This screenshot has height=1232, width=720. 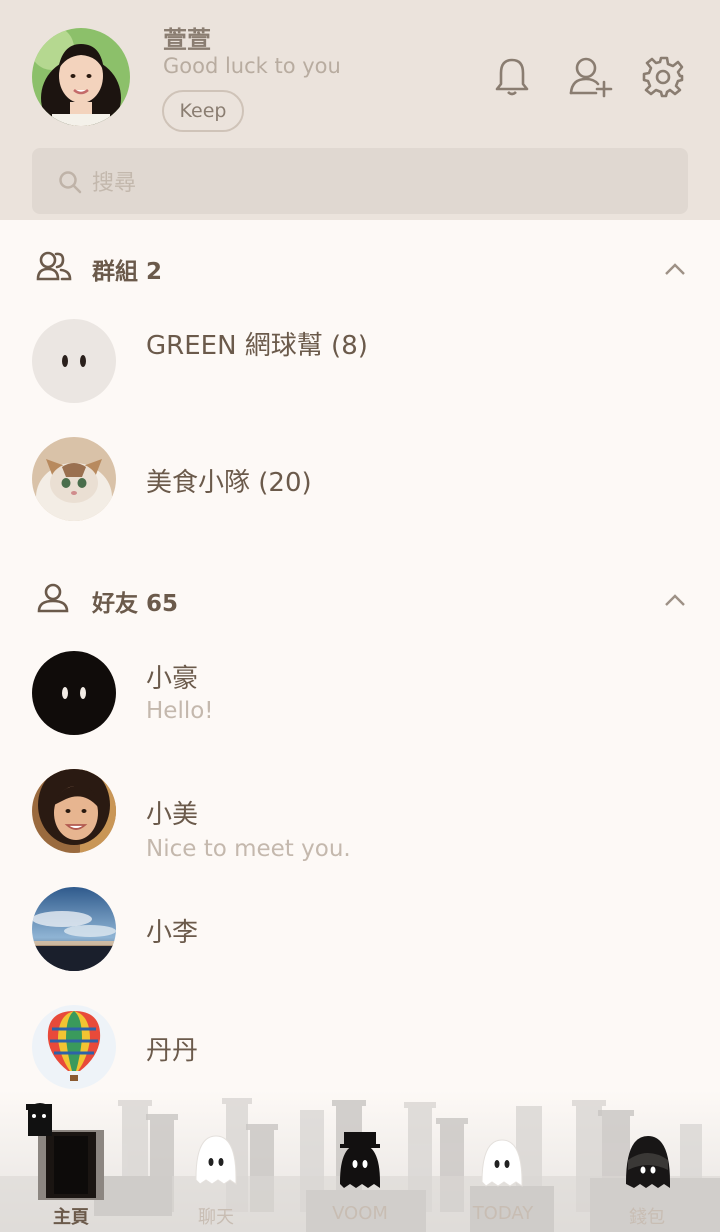 I want to click on nav-tab-today: TODAY, so click(x=503, y=1213).